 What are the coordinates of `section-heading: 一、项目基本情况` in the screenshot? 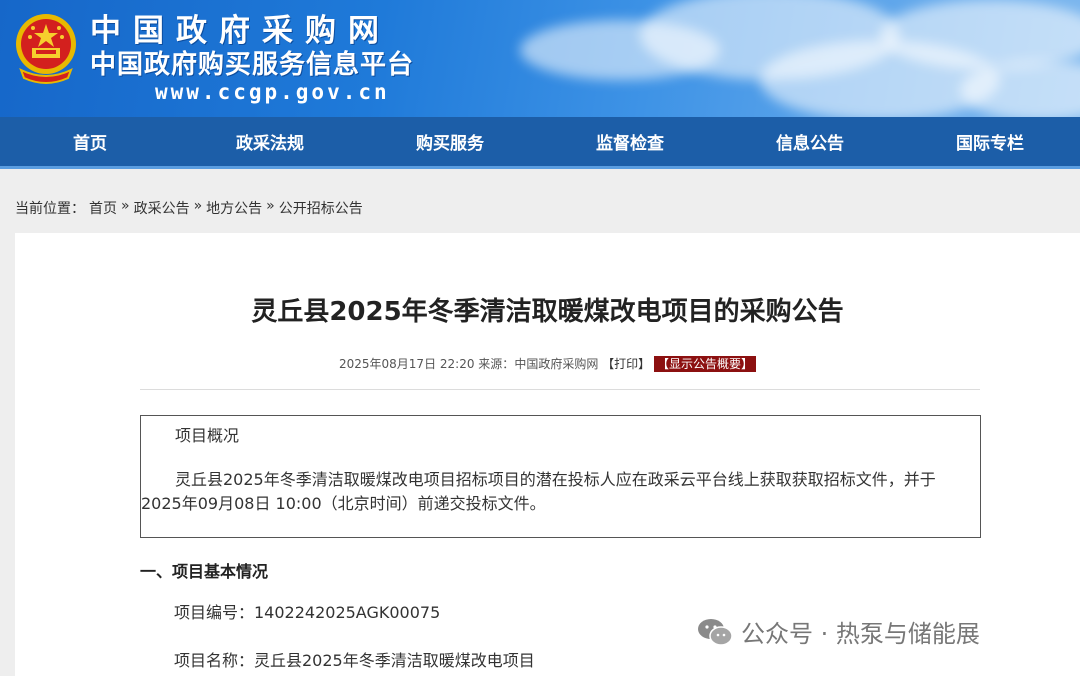 It's located at (204, 571).